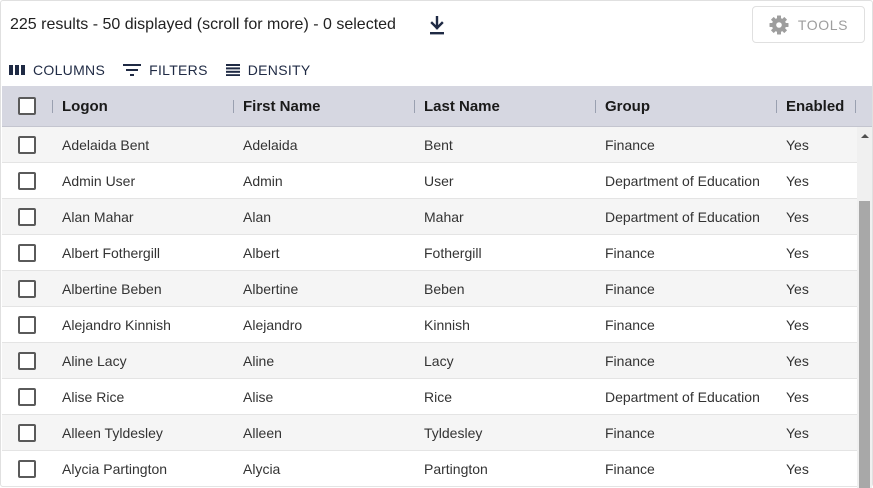 The image size is (873, 488). I want to click on chevron-up-icon, so click(864, 135).